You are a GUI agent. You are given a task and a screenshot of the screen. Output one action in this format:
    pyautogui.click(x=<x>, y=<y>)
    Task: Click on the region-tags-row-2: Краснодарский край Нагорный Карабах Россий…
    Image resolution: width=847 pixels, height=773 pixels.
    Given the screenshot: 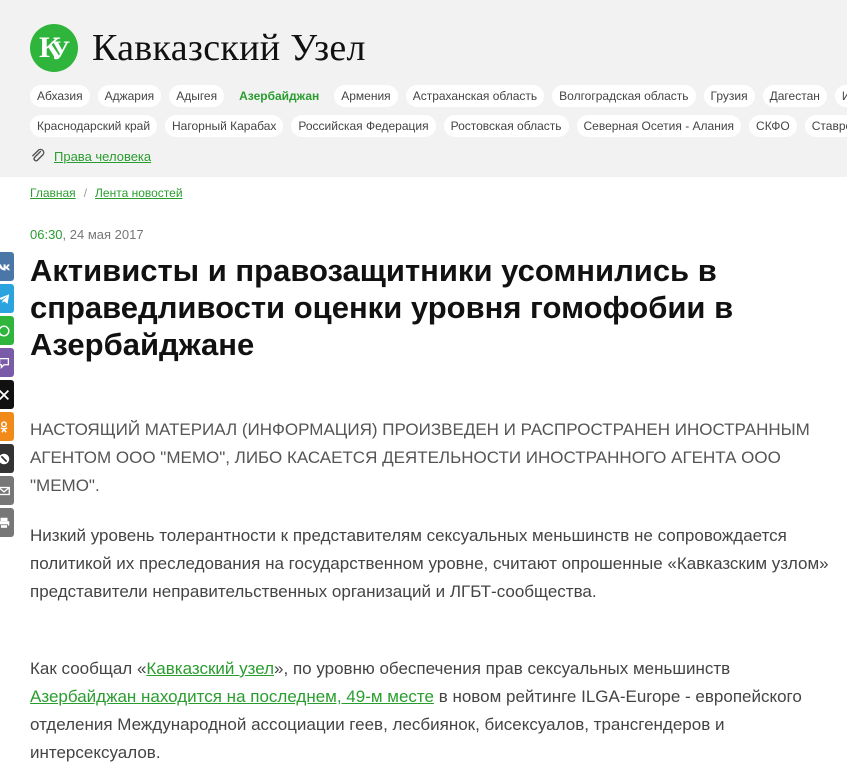 What is the action you would take?
    pyautogui.click(x=438, y=126)
    